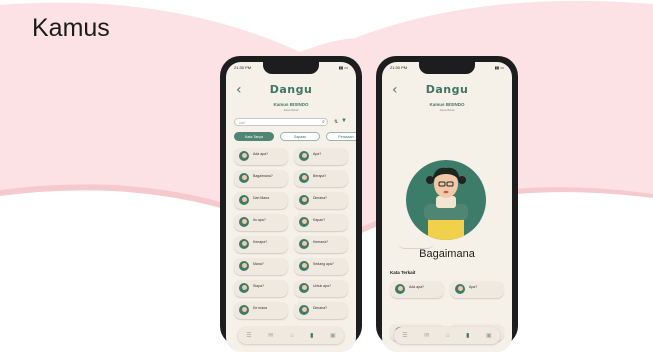 The height and width of the screenshot is (352, 653). I want to click on slide-title: Kamus, so click(71, 28).